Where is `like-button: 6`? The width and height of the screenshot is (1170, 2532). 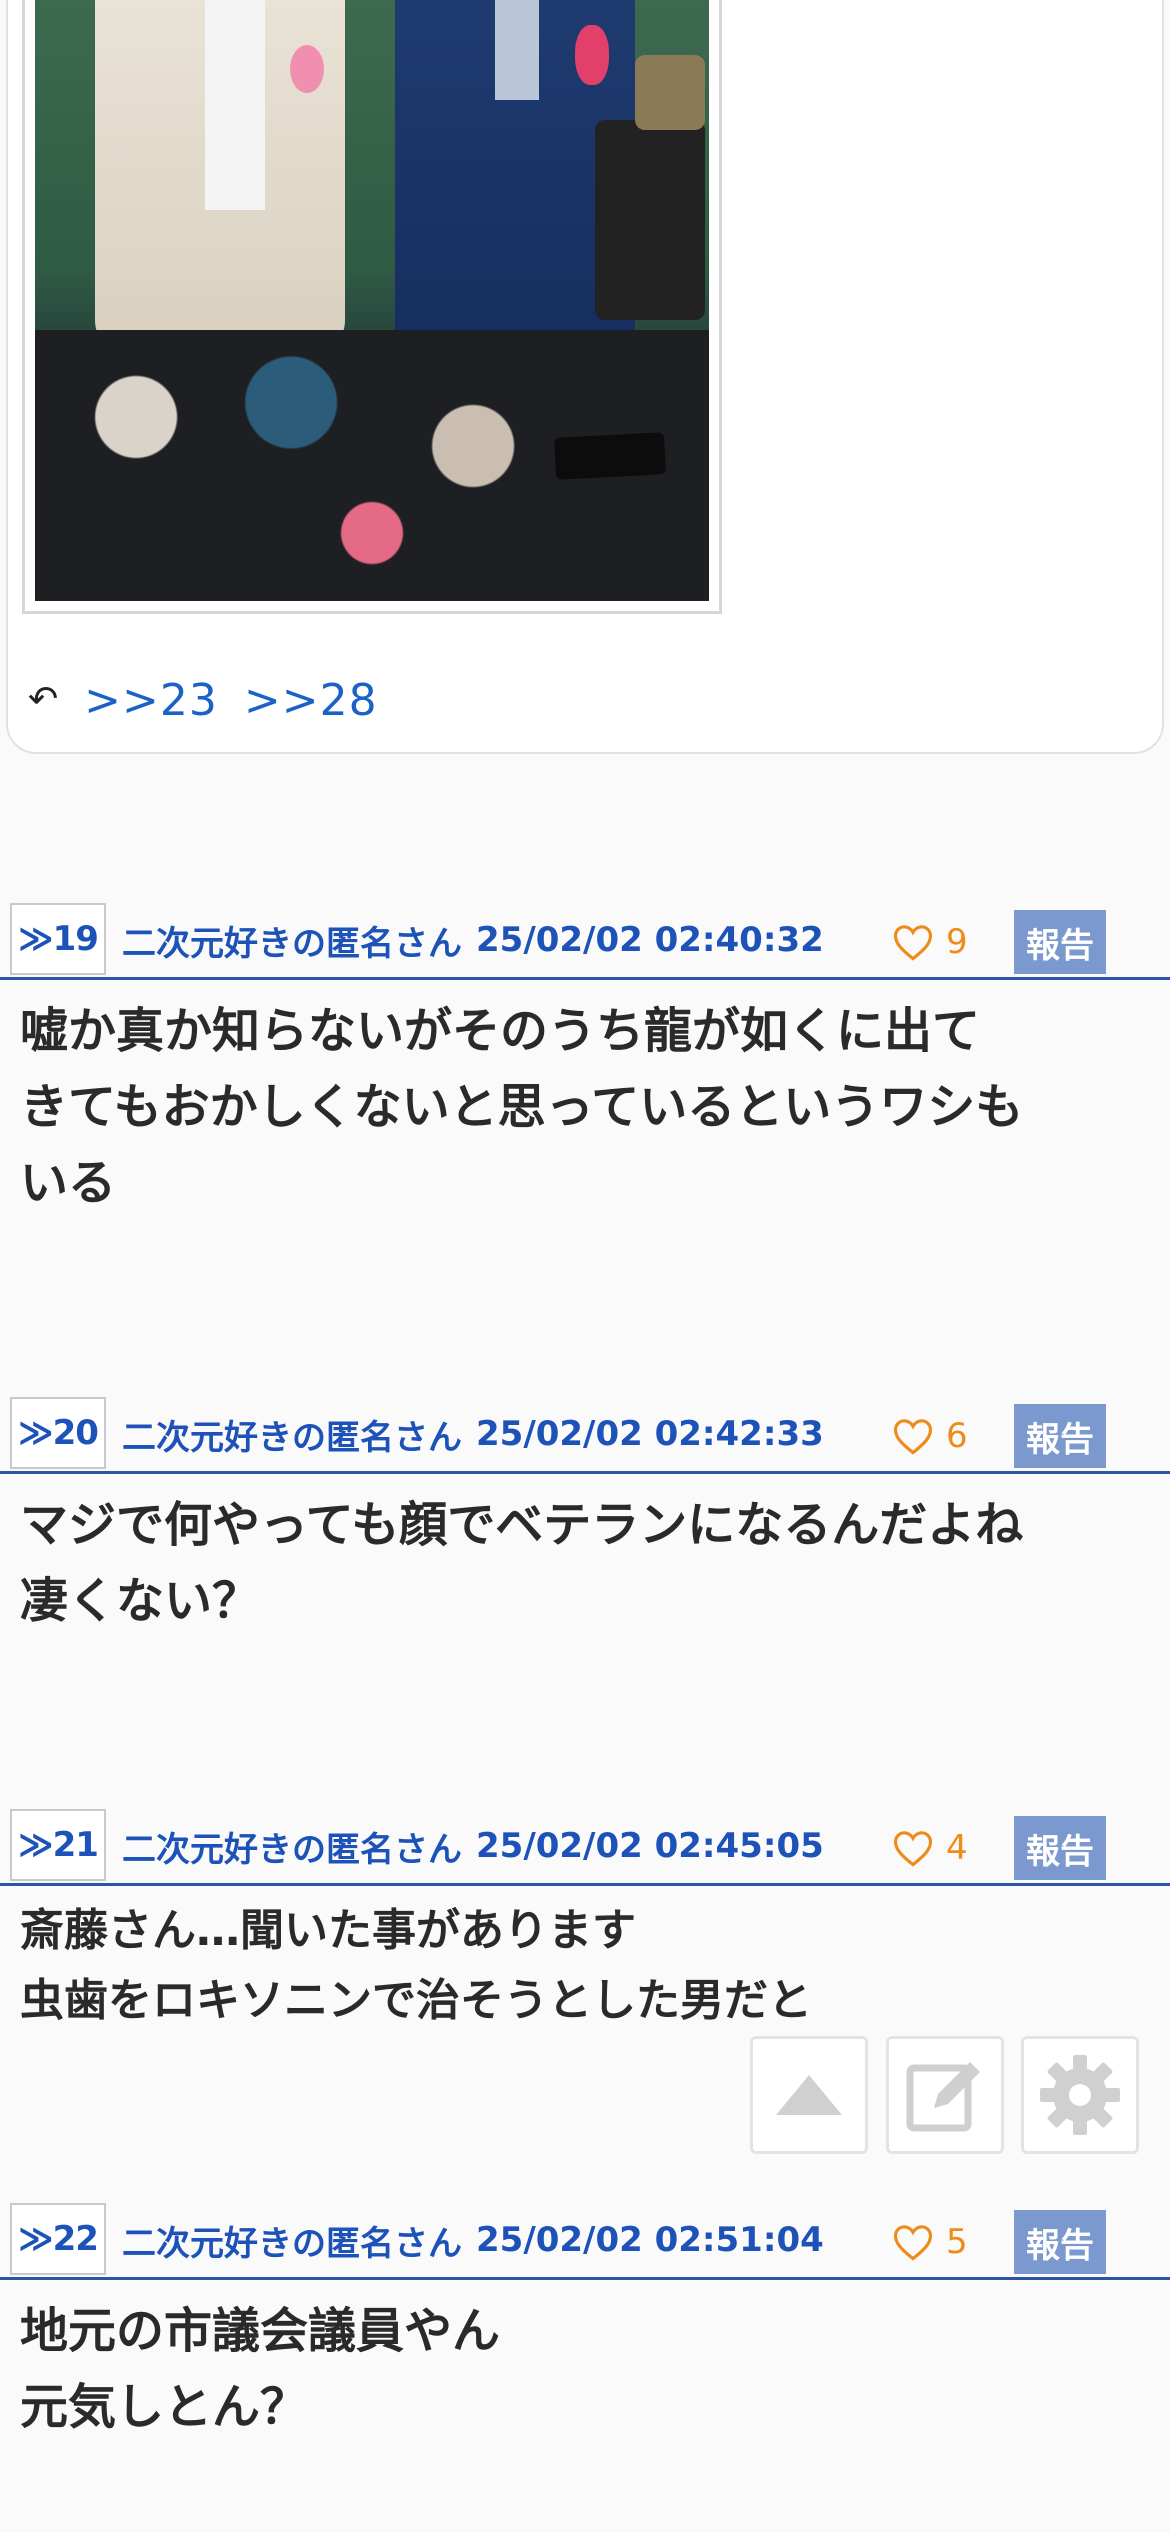 like-button: 6 is located at coordinates (930, 1436).